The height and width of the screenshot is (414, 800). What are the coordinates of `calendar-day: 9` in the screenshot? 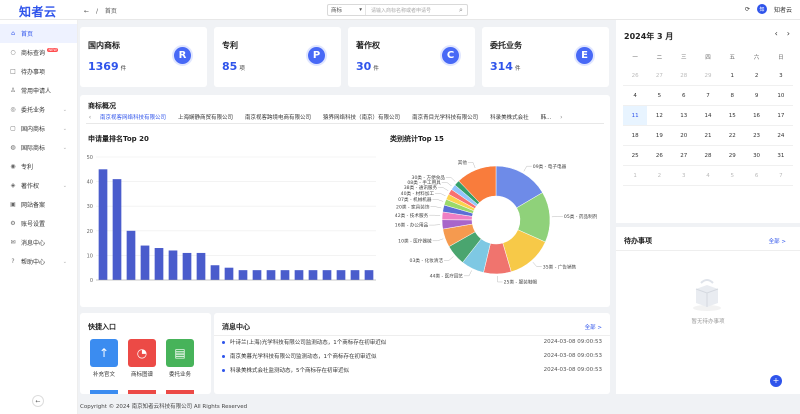 It's located at (756, 96).